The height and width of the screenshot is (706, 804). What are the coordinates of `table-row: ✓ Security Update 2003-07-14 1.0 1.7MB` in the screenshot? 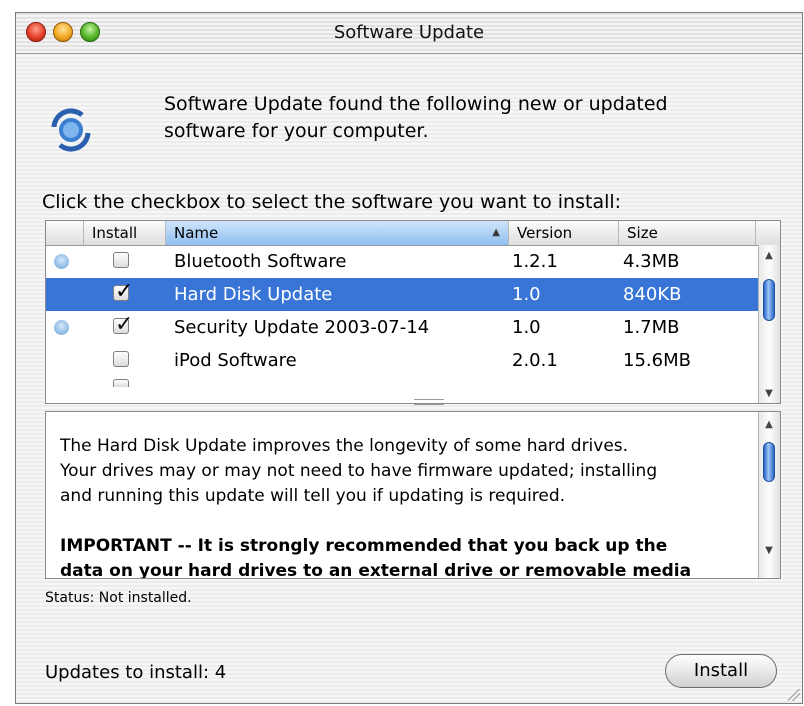 It's located at (402, 327).